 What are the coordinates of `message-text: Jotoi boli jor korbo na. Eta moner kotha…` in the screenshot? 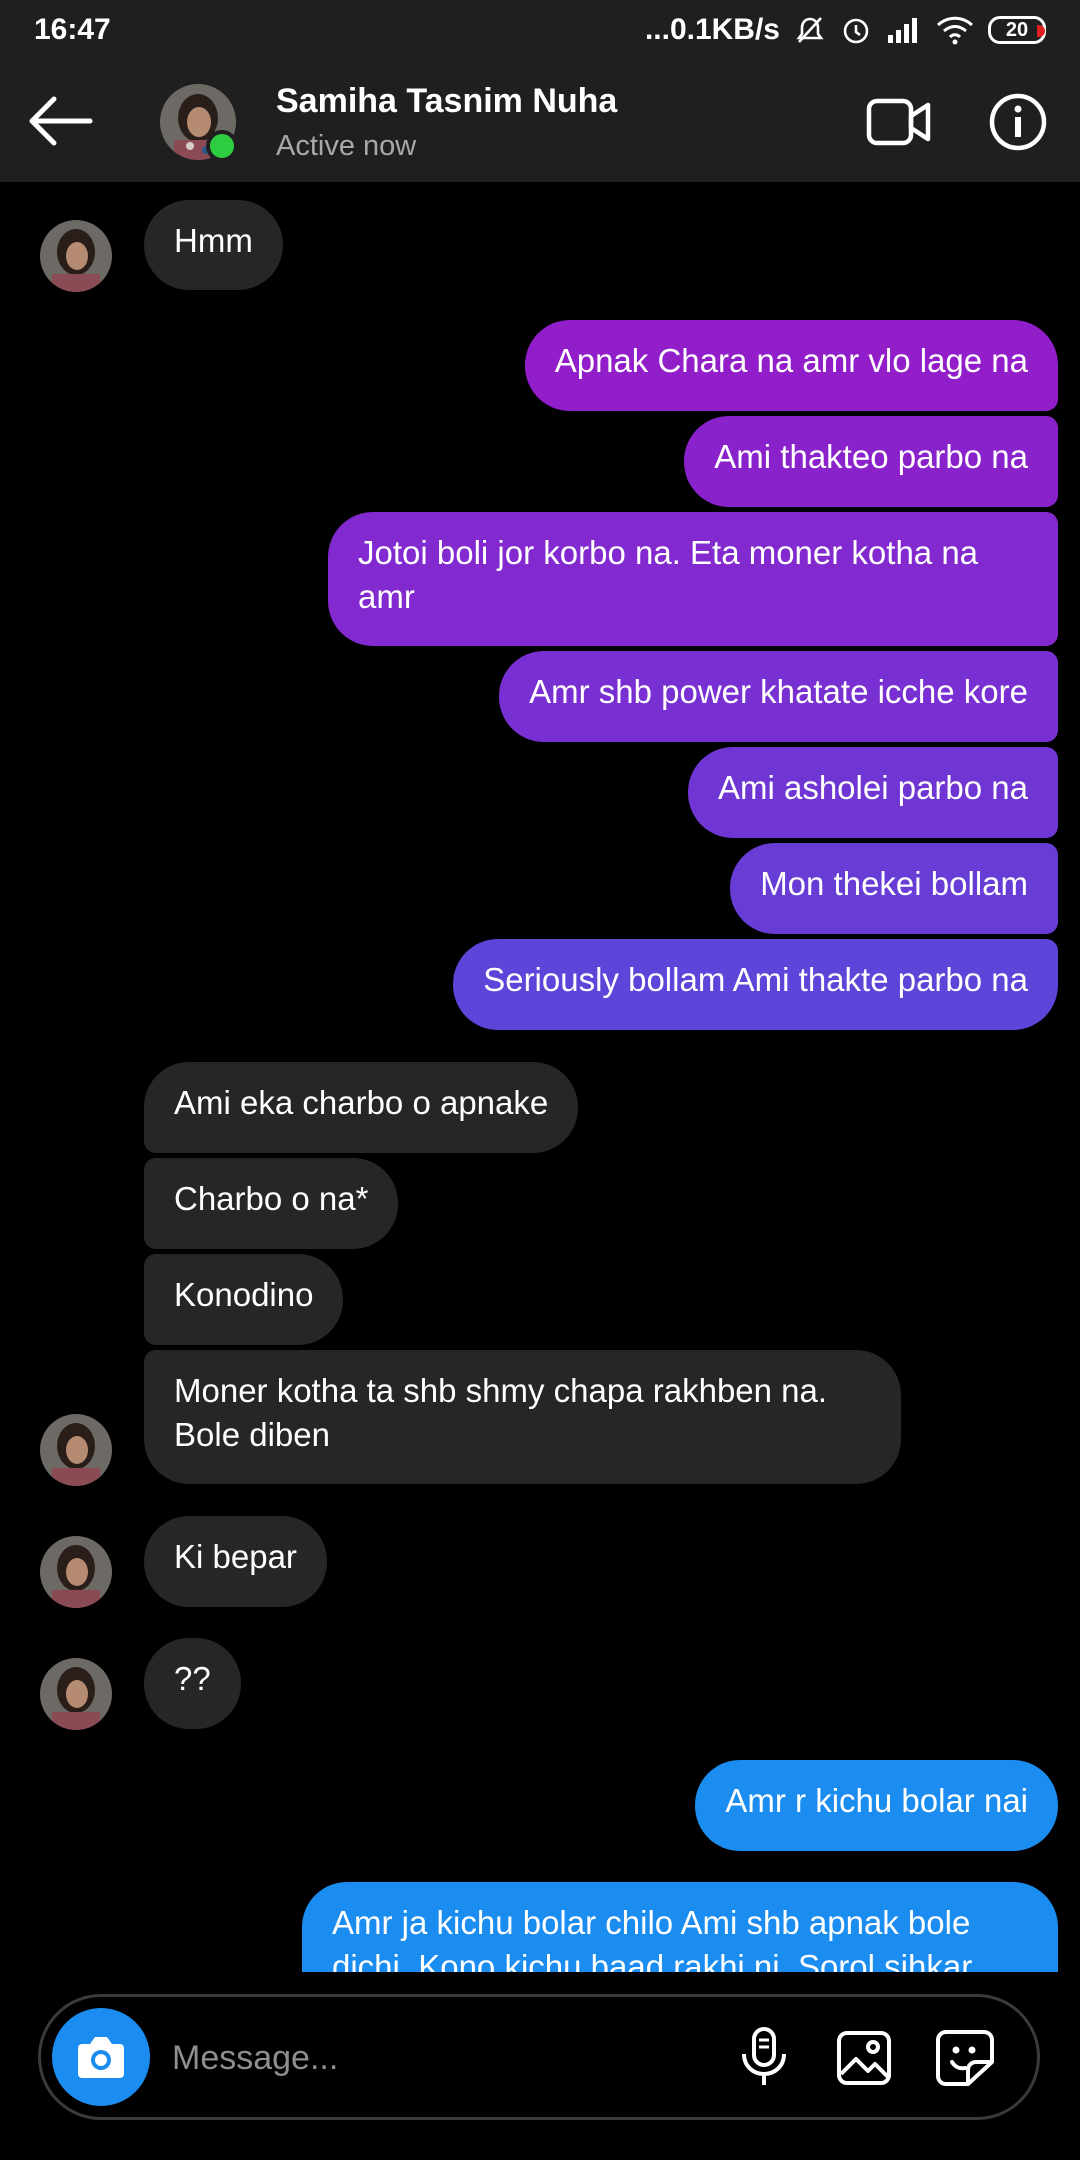 It's located at (668, 574).